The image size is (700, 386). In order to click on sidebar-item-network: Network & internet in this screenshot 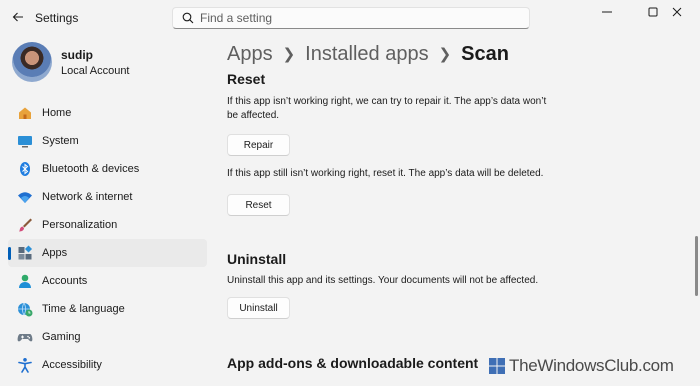, I will do `click(107, 197)`.